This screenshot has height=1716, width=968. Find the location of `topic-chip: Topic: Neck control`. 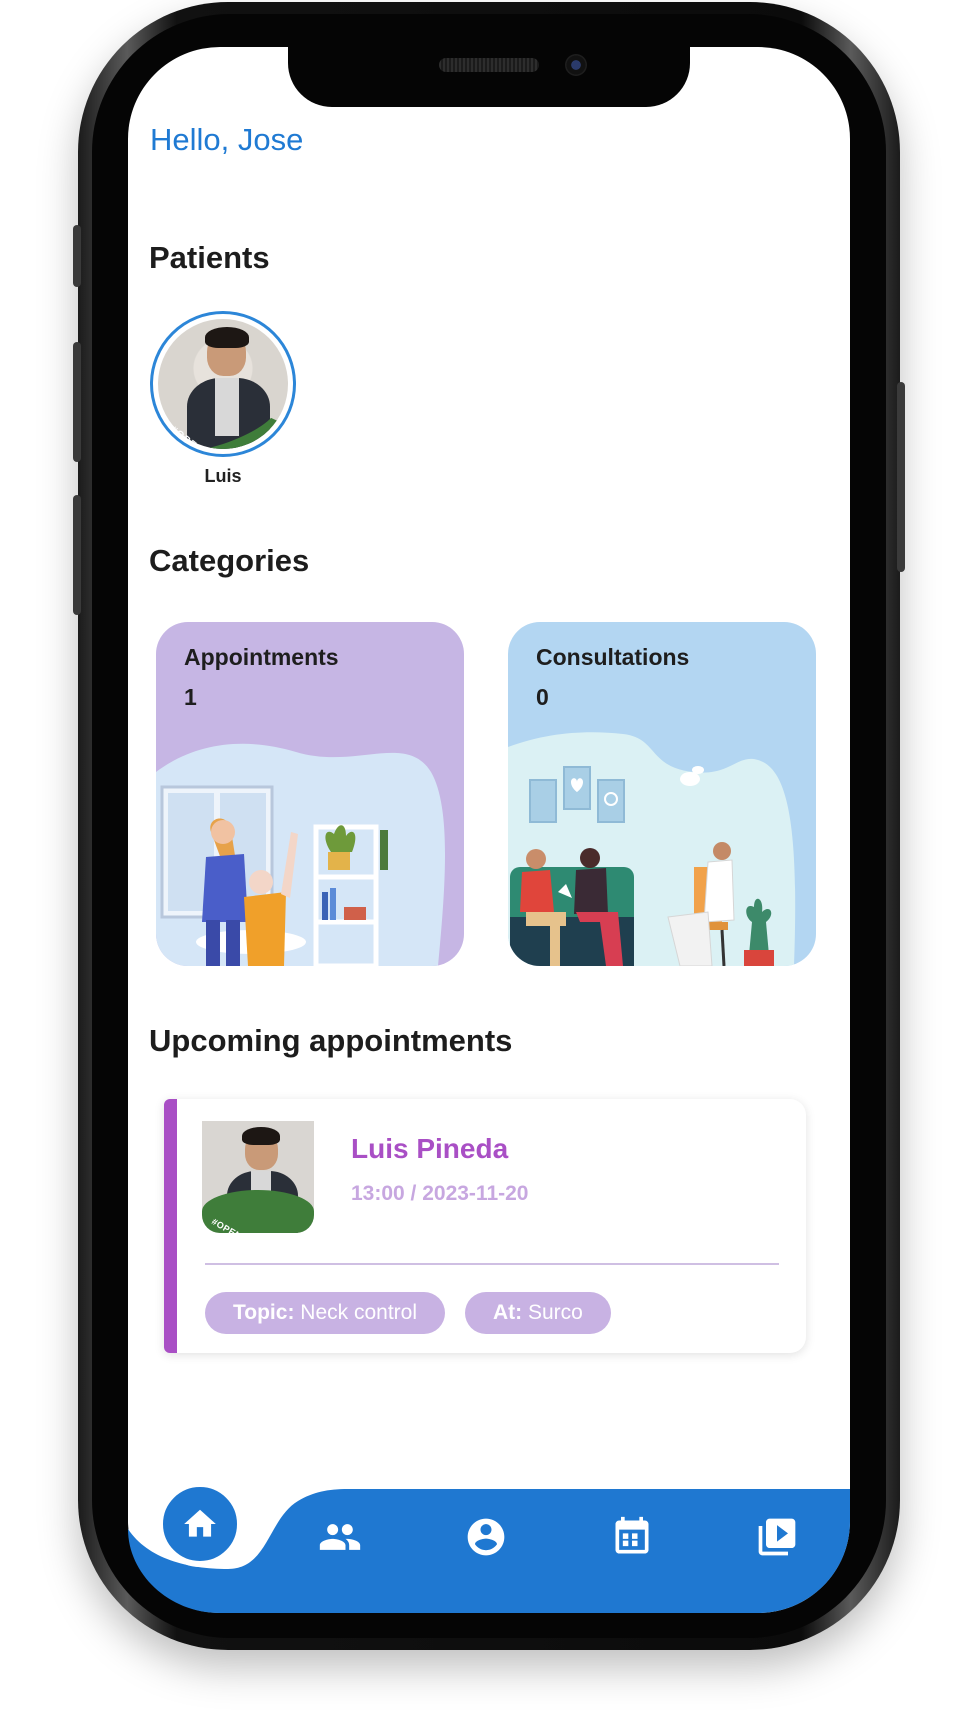

topic-chip: Topic: Neck control is located at coordinates (325, 1313).